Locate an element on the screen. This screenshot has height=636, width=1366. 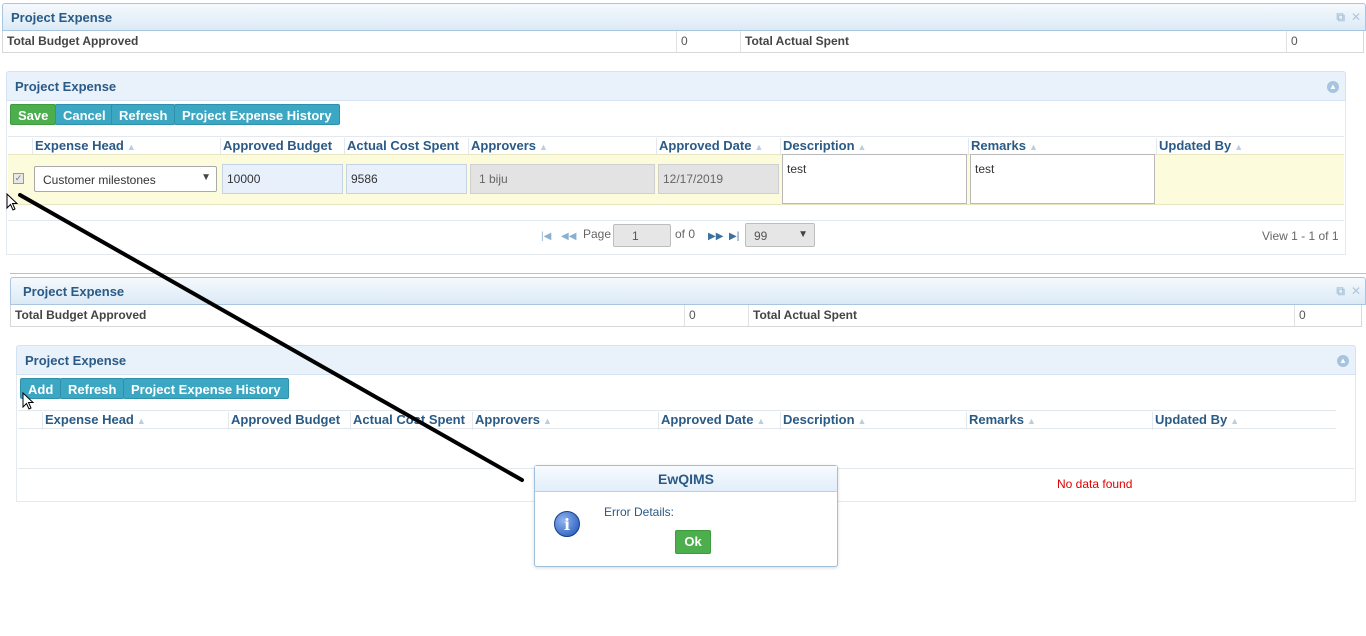
list-col-actual-cost: Actual Cost Spent is located at coordinates (411, 421).